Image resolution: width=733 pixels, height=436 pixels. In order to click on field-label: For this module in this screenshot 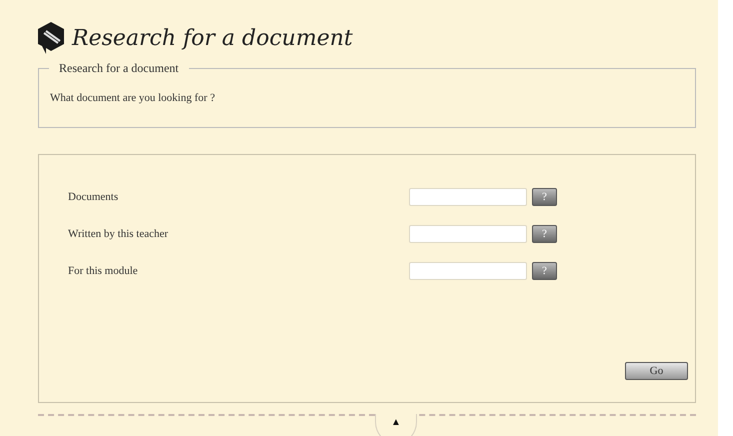, I will do `click(103, 270)`.